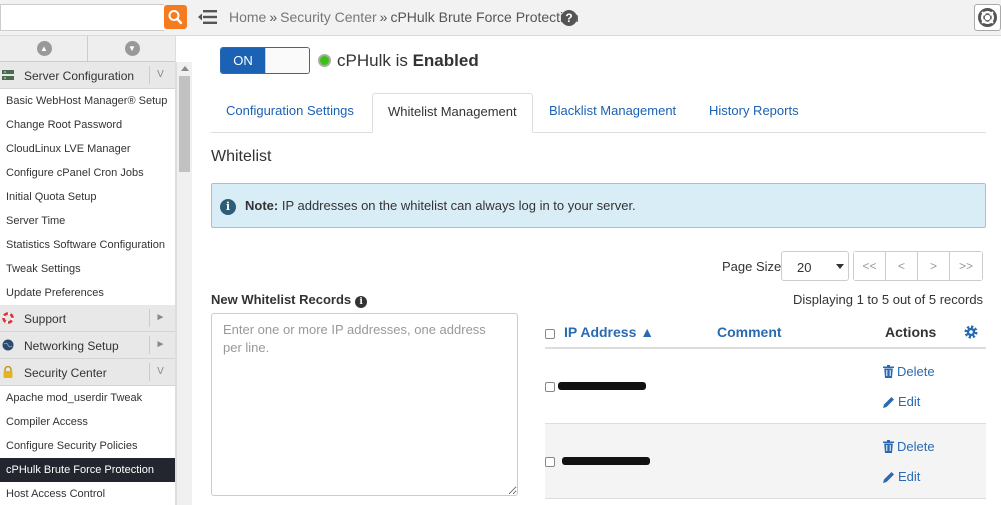 The width and height of the screenshot is (1001, 505). I want to click on toggle-on-label: ON, so click(243, 60).